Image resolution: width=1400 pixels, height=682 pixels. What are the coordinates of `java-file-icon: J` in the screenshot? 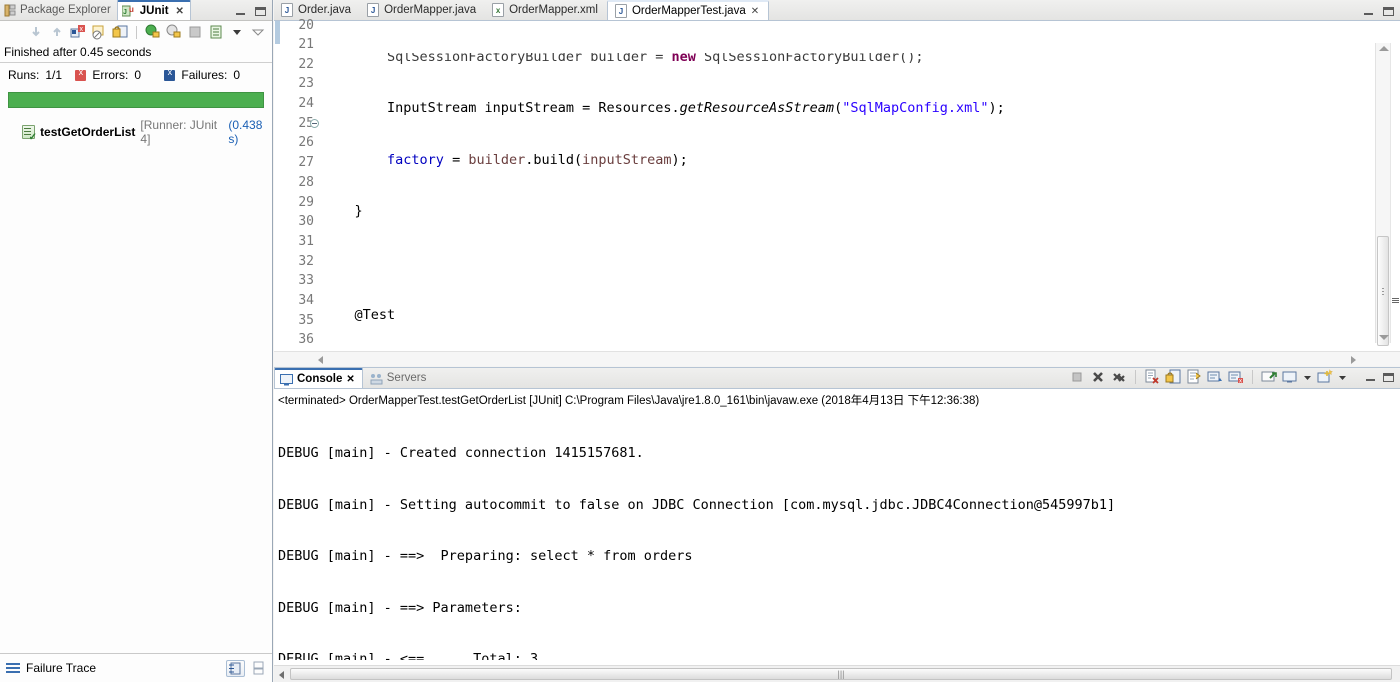 It's located at (620, 11).